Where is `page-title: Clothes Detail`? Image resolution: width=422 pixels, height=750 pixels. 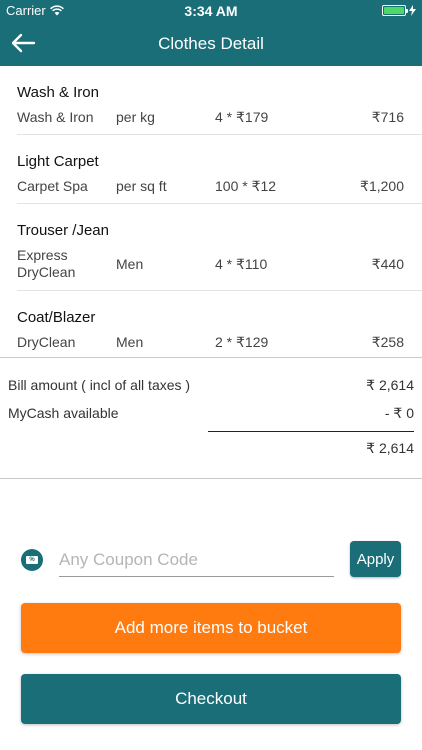 page-title: Clothes Detail is located at coordinates (211, 43).